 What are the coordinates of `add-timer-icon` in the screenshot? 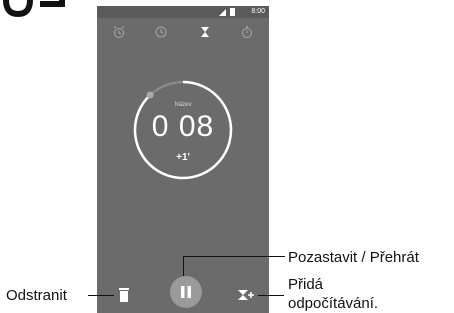 It's located at (246, 295).